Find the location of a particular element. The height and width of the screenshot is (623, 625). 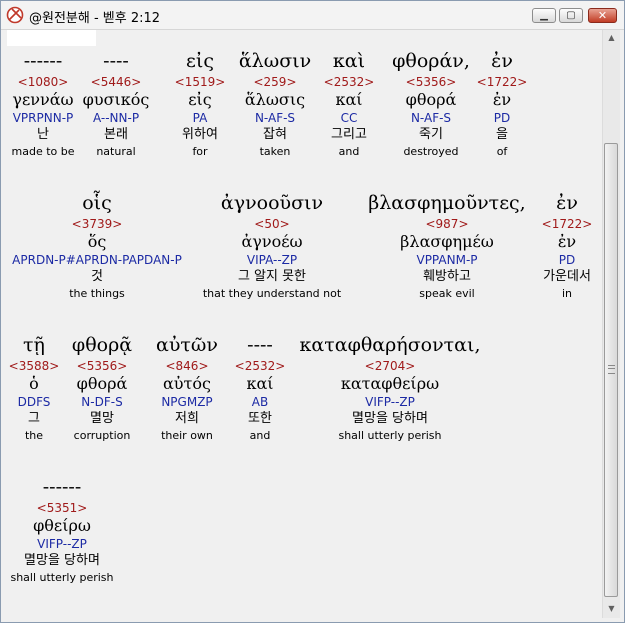

app-logo-icon is located at coordinates (15, 15).